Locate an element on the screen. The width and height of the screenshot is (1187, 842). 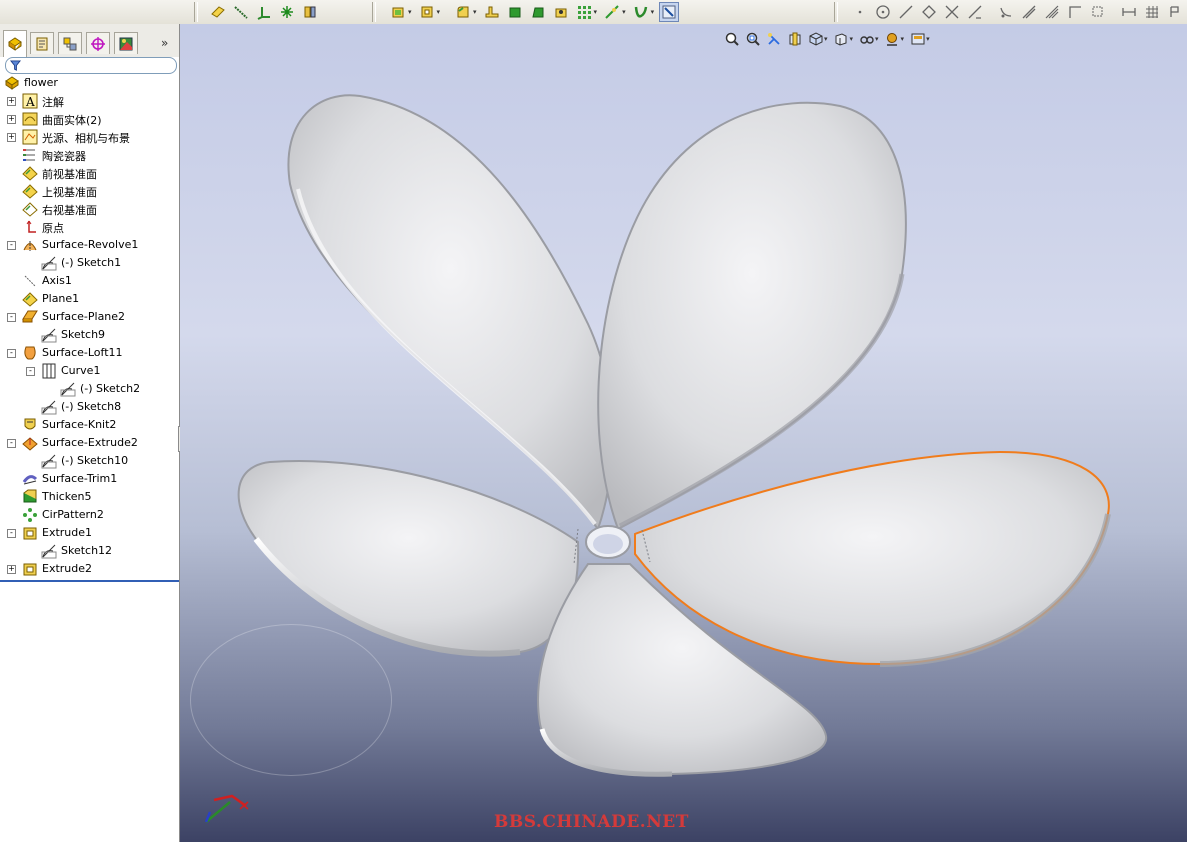
curves-button is located at coordinates (612, 12).